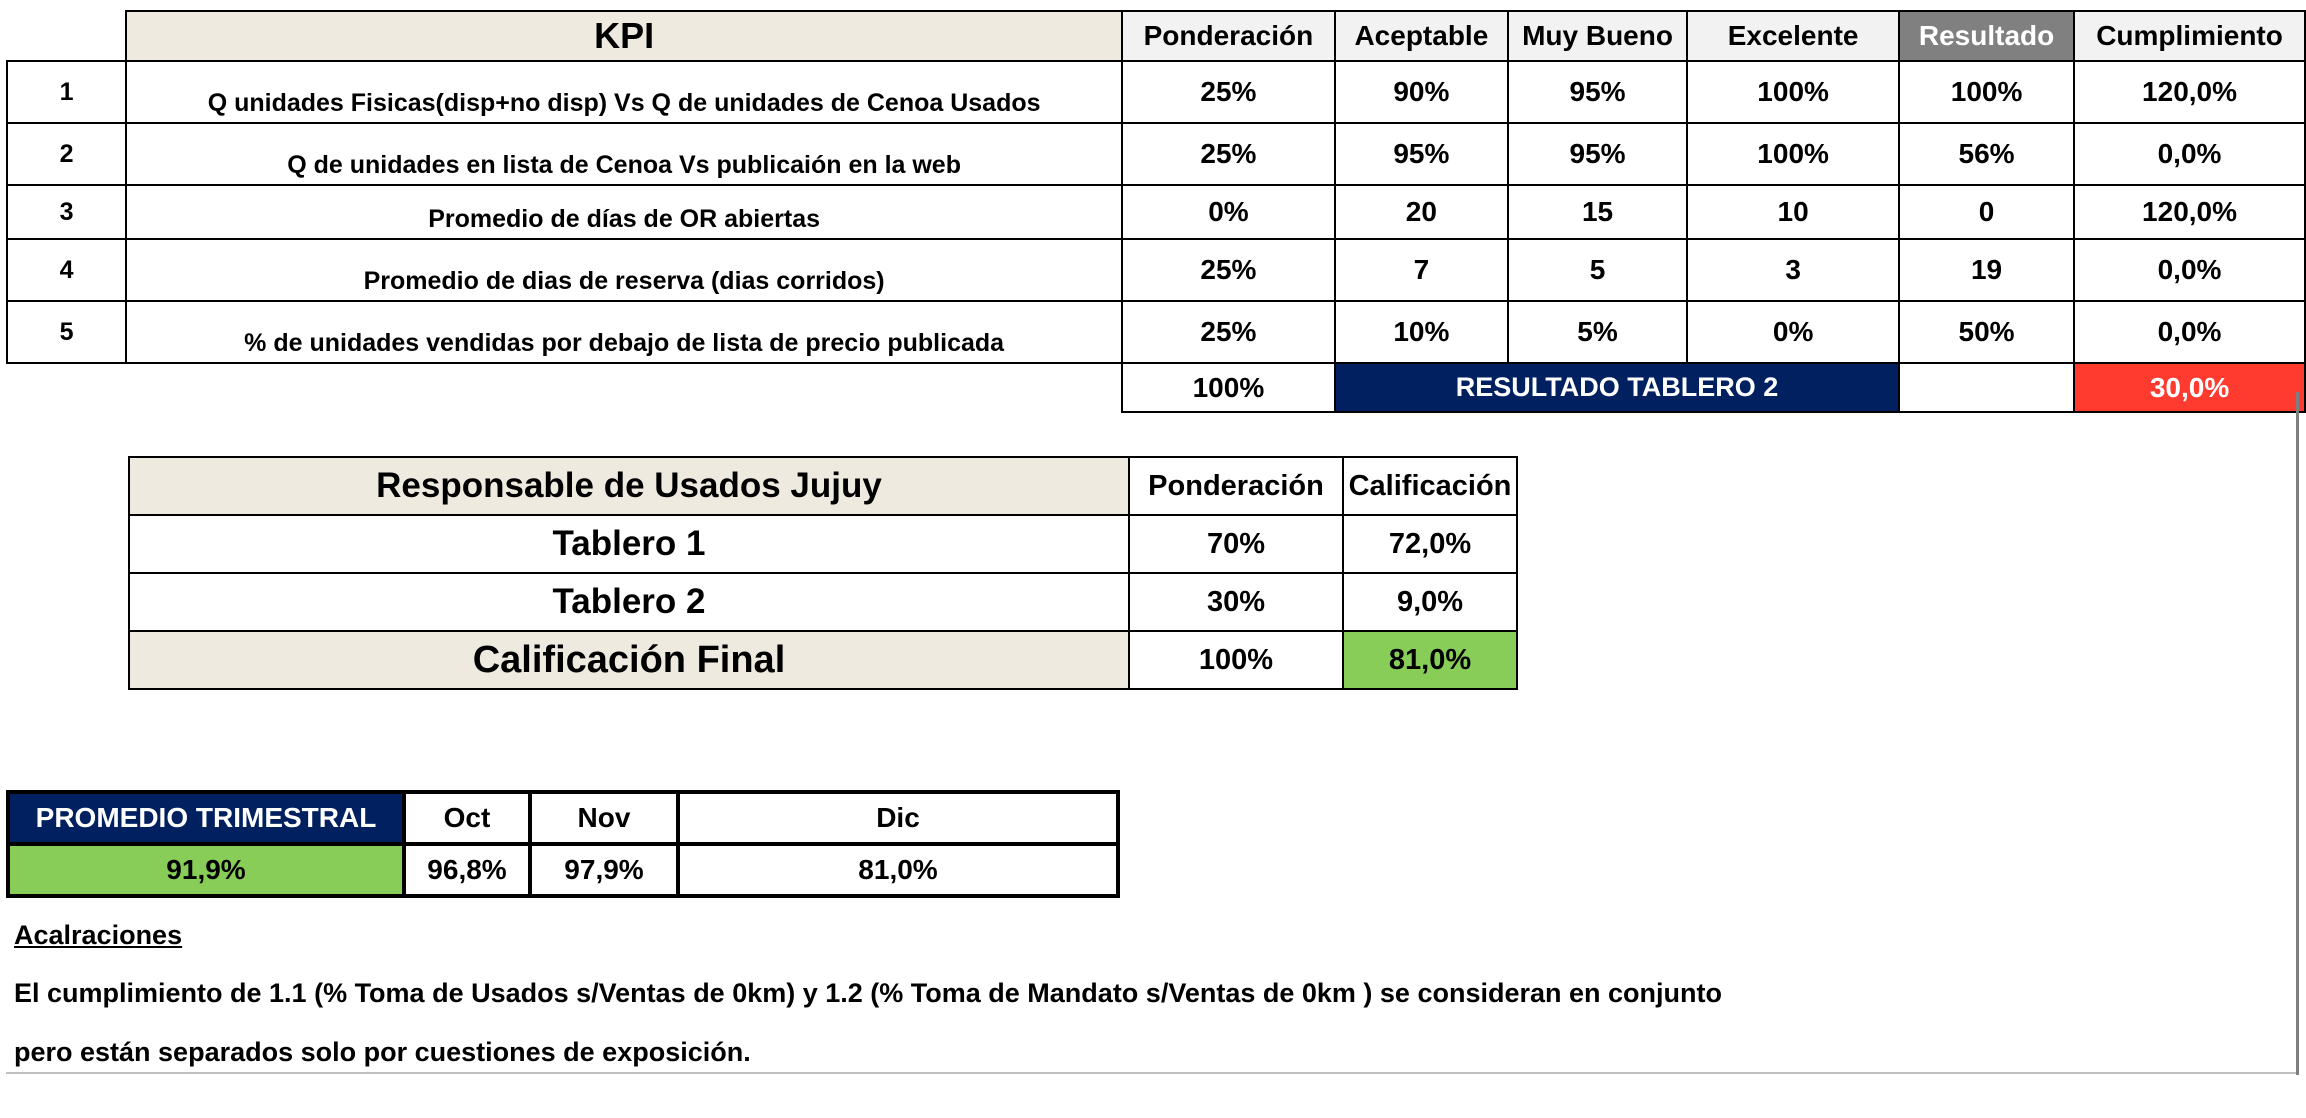 The width and height of the screenshot is (2306, 1118). Describe the element at coordinates (2189, 36) in the screenshot. I see `kpi-header-cumplimiento: Cumplimiento` at that location.